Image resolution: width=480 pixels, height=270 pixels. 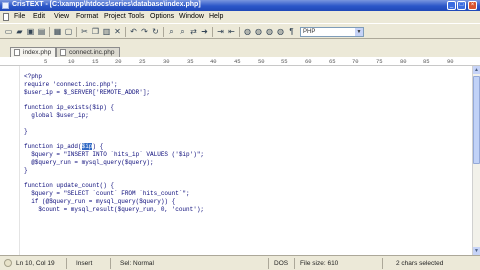 I want to click on bookmark-prev-icon: ◍, so click(x=269, y=31).